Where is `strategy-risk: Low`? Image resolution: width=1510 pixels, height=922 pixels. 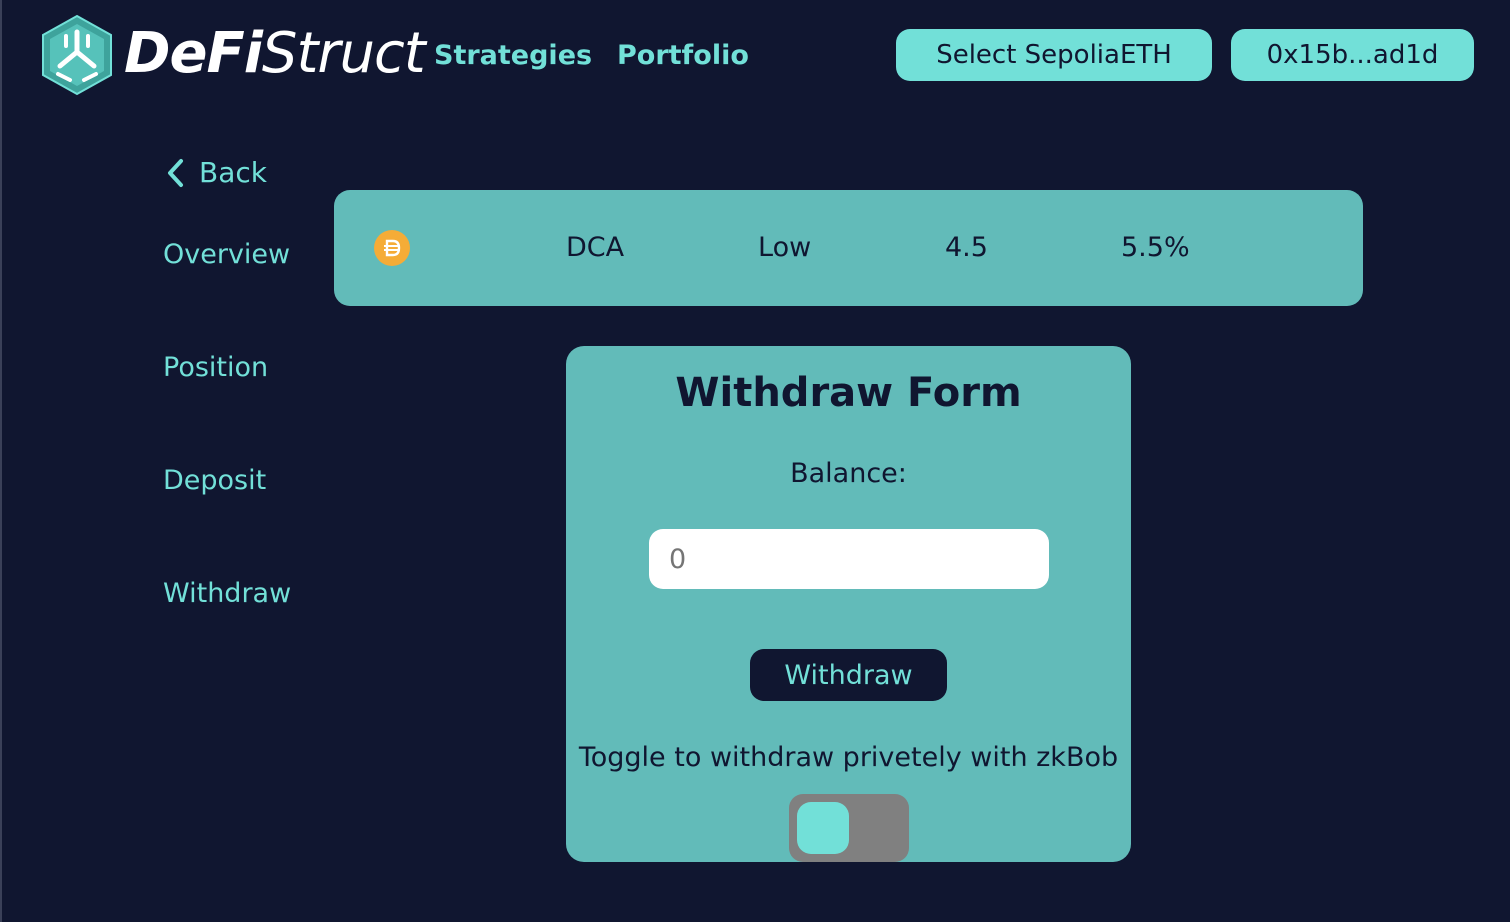
strategy-risk: Low is located at coordinates (785, 247).